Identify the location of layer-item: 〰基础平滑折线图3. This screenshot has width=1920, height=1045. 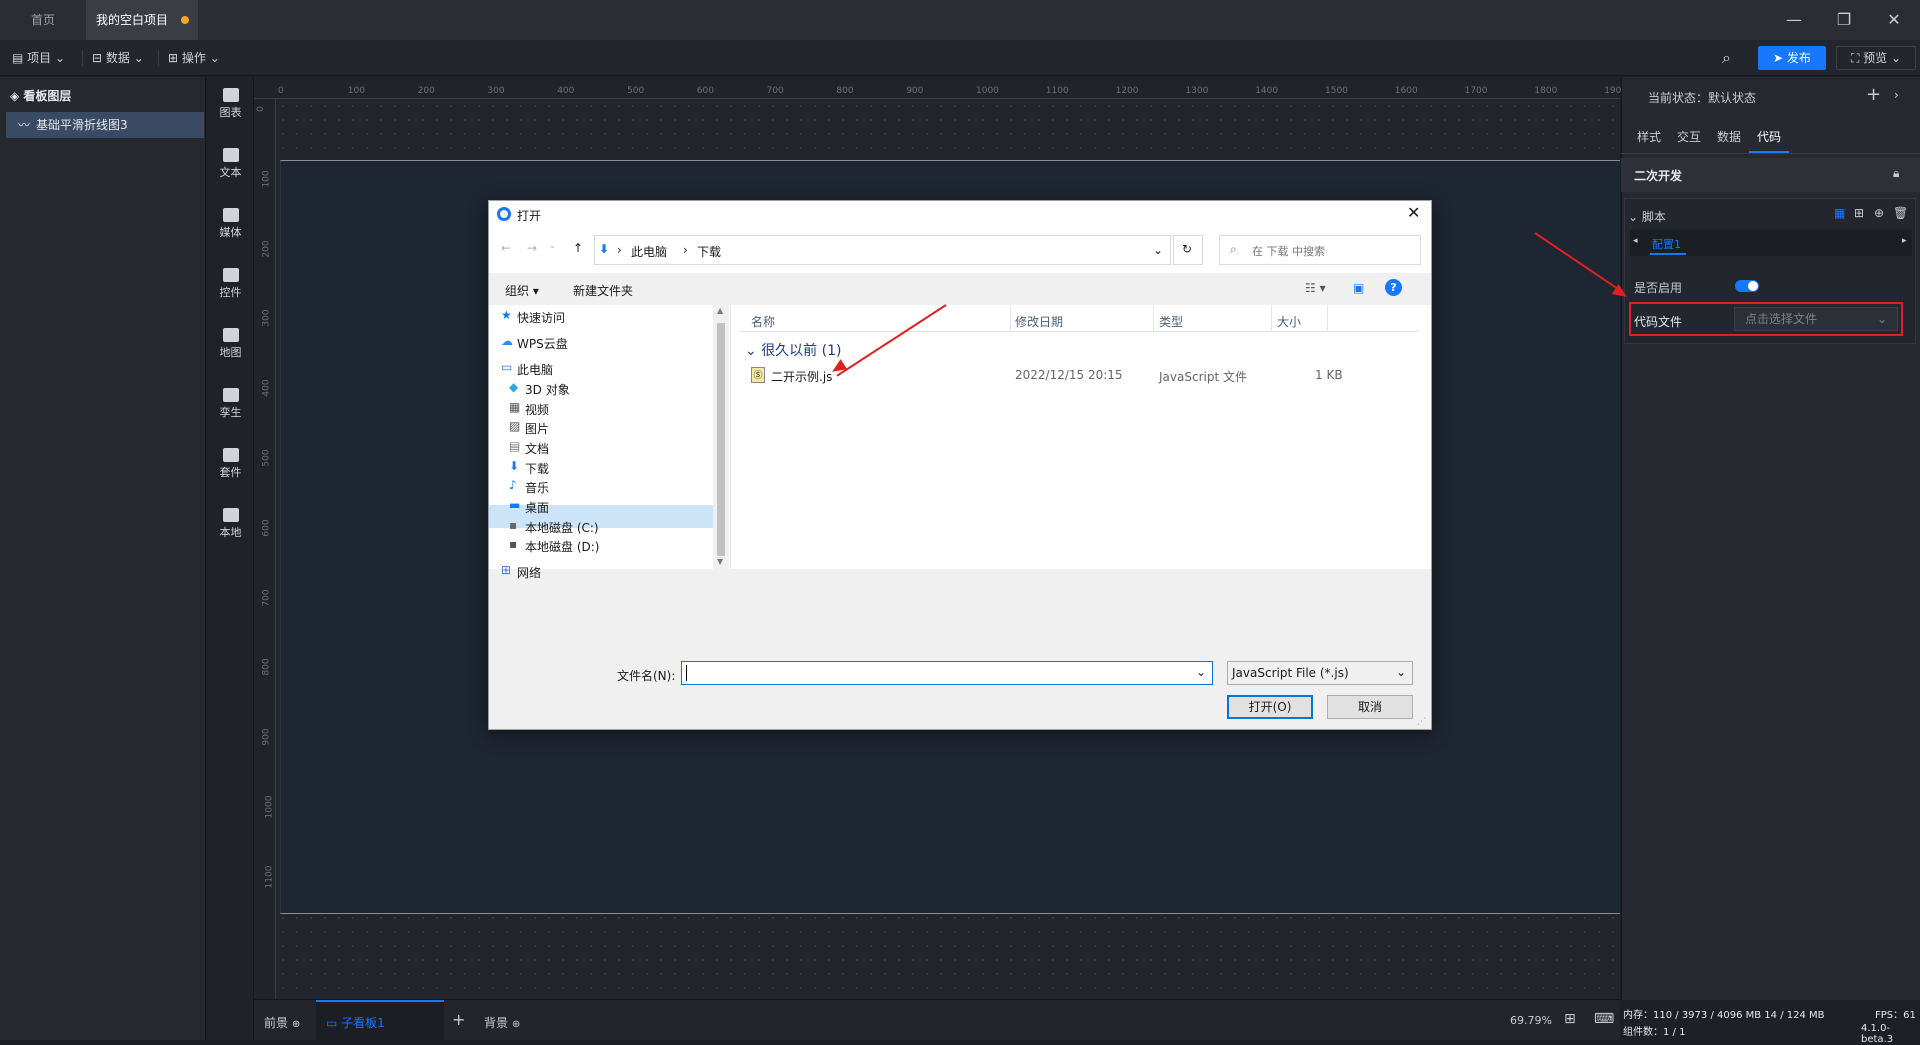
(105, 125).